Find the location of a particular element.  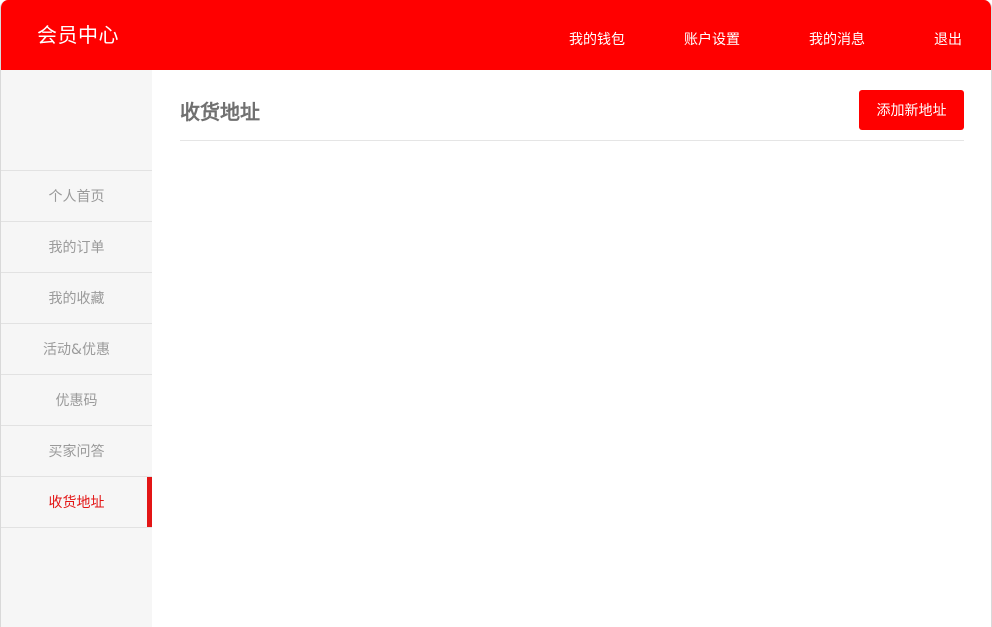

nav-my-wallet-link: 我的钱包 is located at coordinates (597, 40).